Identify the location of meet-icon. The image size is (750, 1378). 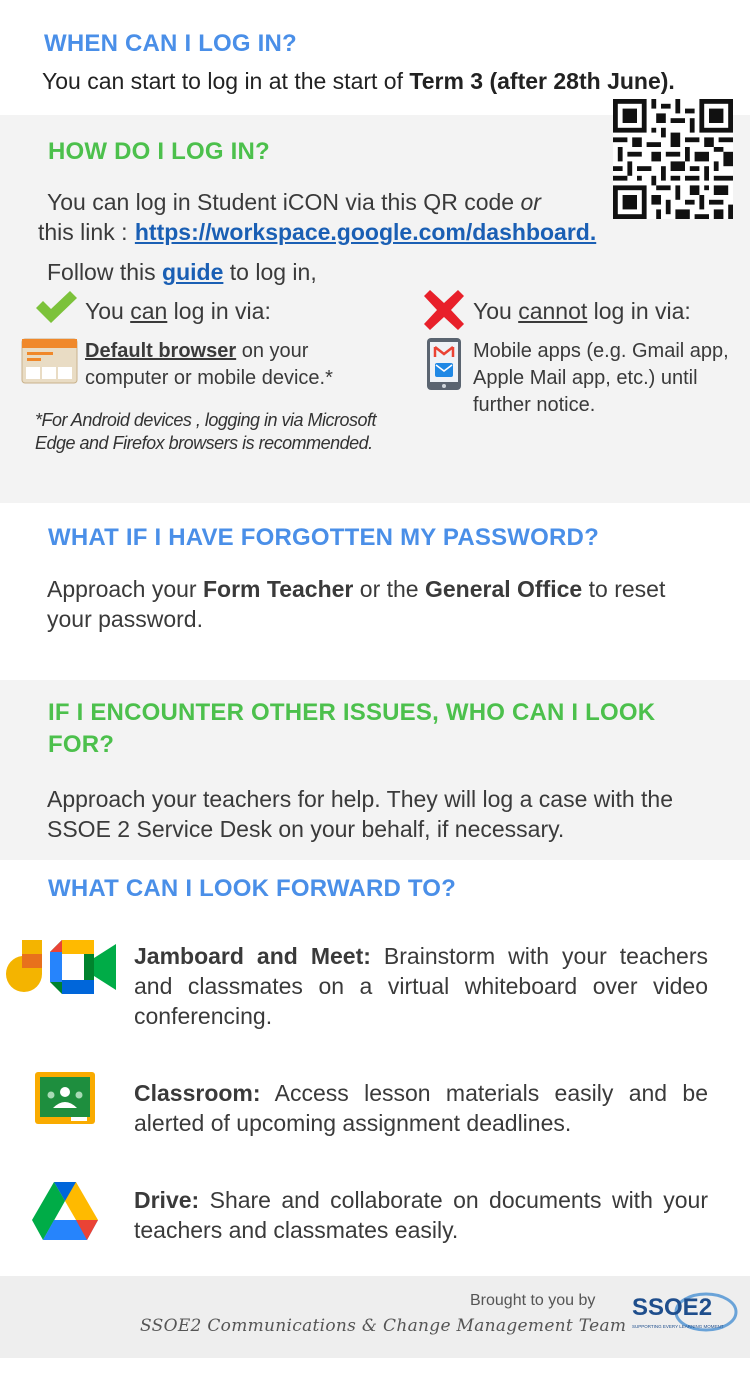
(83, 967).